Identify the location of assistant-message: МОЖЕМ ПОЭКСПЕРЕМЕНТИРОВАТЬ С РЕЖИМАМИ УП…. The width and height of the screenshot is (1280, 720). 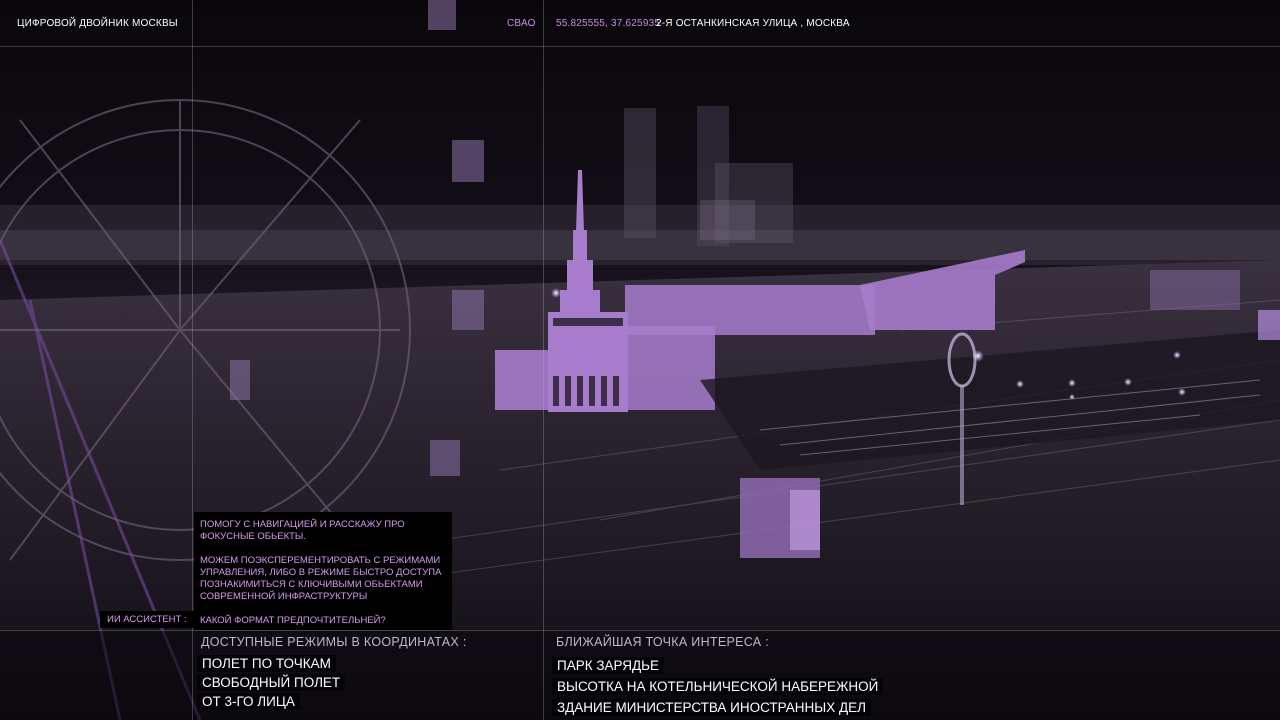
(321, 578).